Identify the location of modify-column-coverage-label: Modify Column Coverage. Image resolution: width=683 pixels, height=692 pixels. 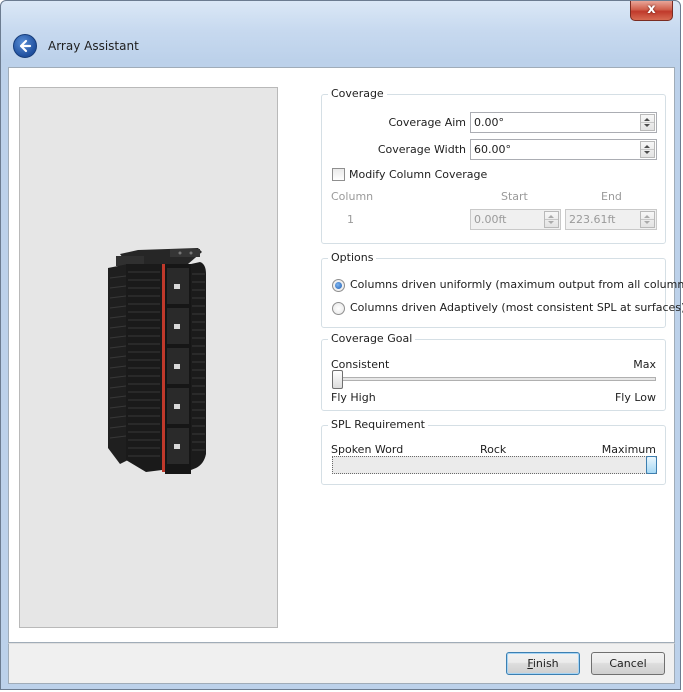
(418, 174).